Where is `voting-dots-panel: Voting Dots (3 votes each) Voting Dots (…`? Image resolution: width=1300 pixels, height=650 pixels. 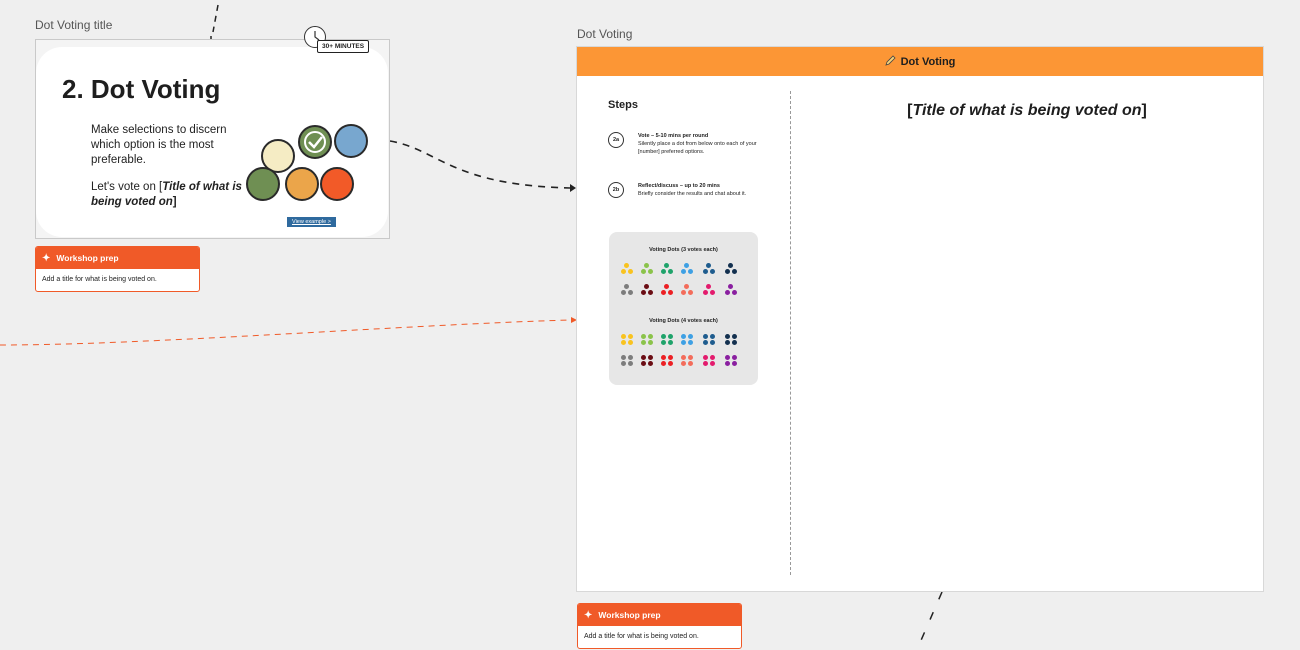
voting-dots-panel: Voting Dots (3 votes each) Voting Dots (… is located at coordinates (683, 308).